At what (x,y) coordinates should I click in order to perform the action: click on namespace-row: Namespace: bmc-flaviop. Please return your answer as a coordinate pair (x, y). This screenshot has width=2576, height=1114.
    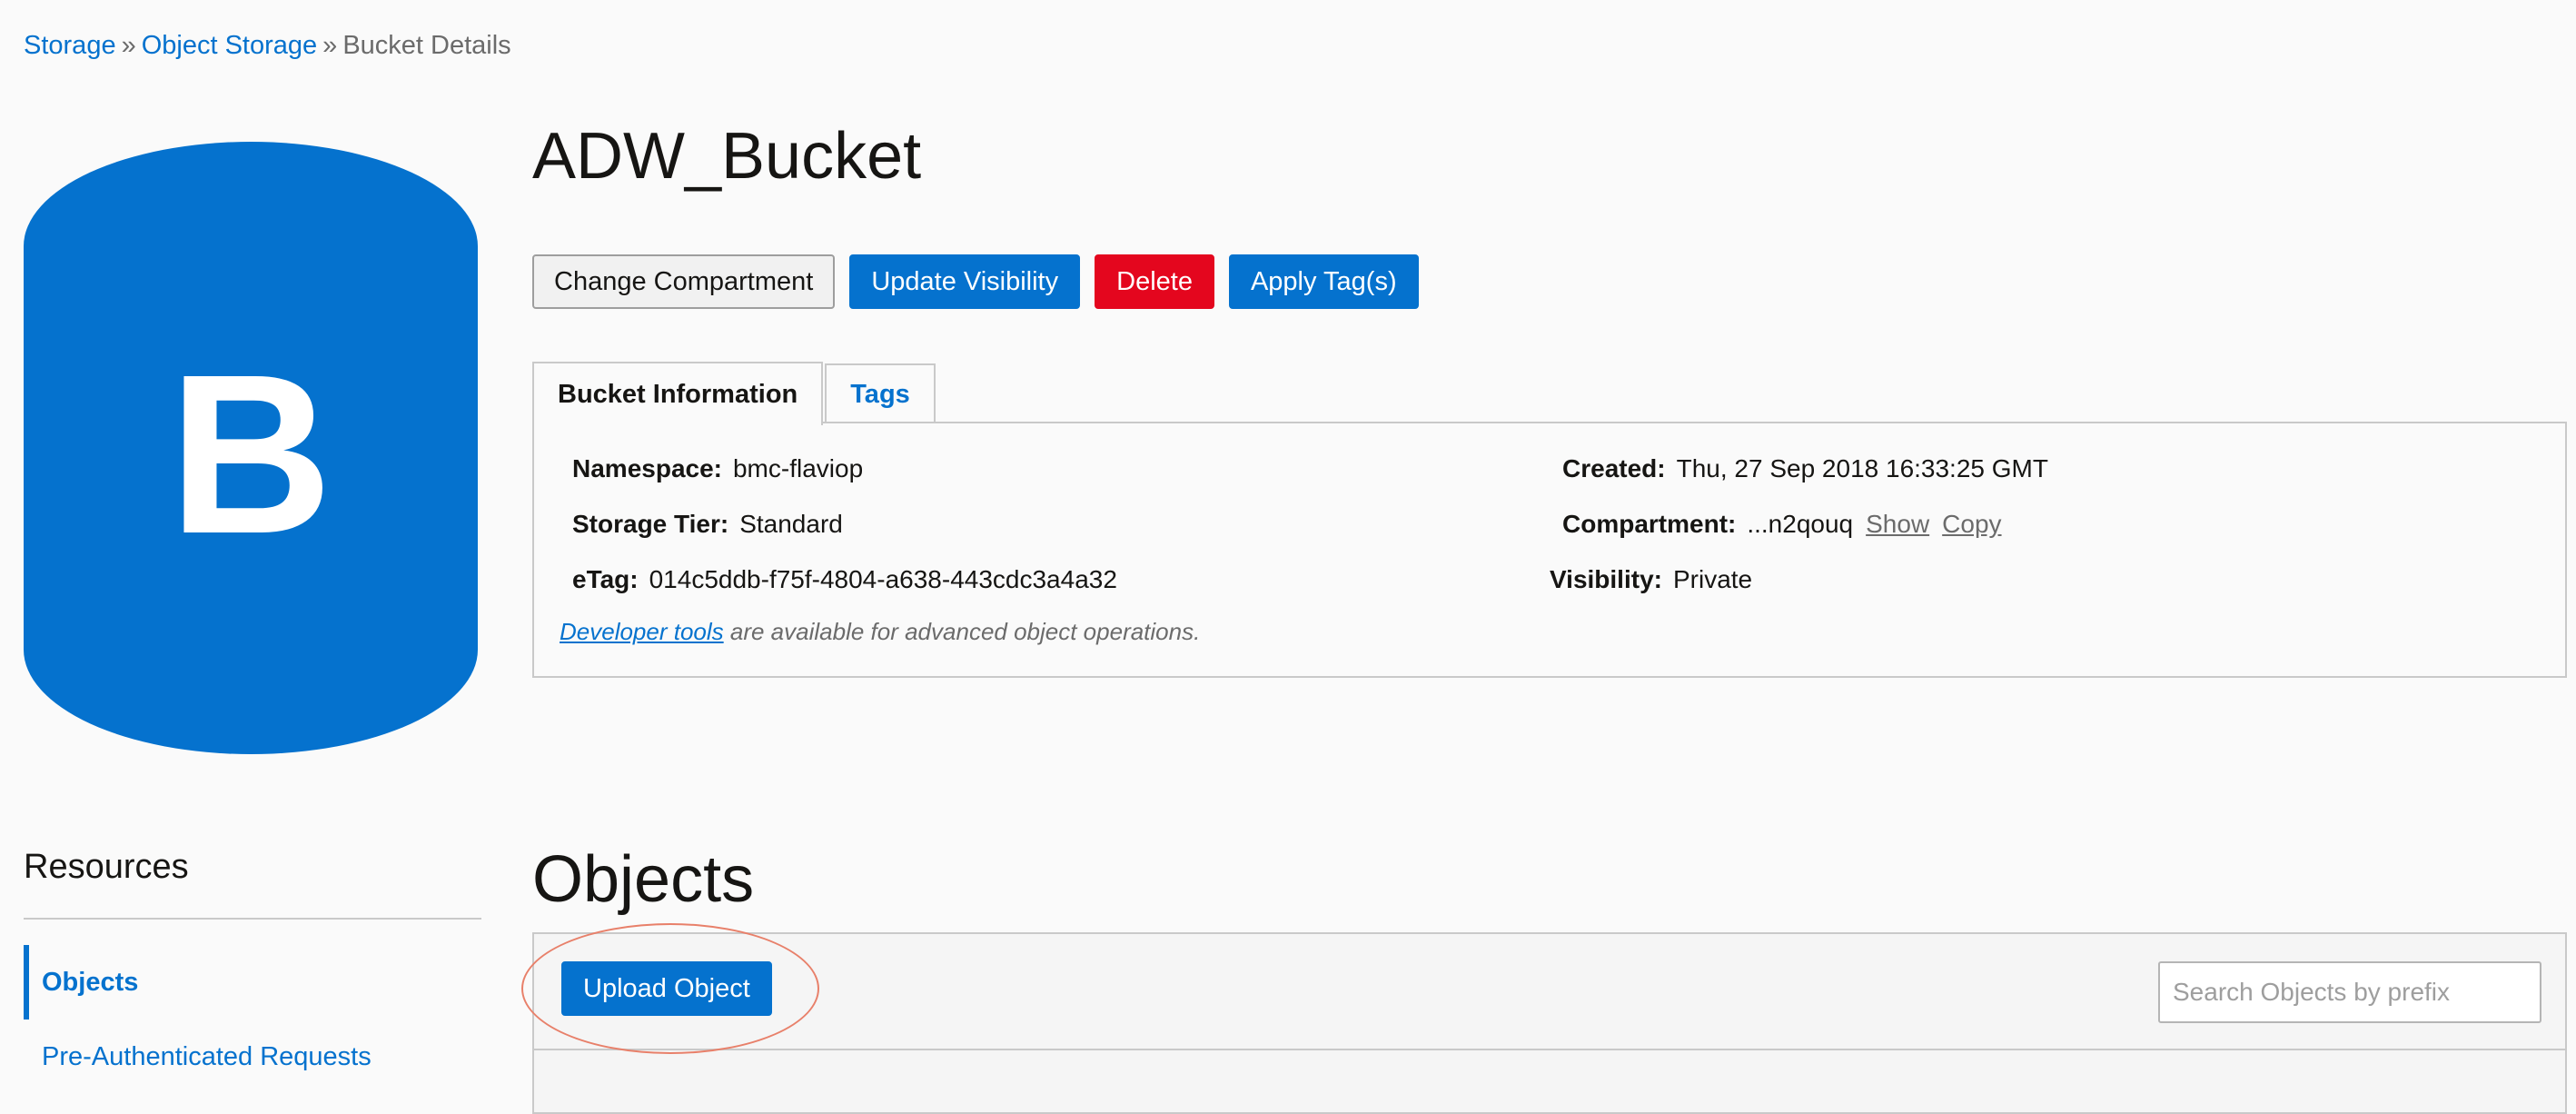
    Looking at the image, I should click on (717, 469).